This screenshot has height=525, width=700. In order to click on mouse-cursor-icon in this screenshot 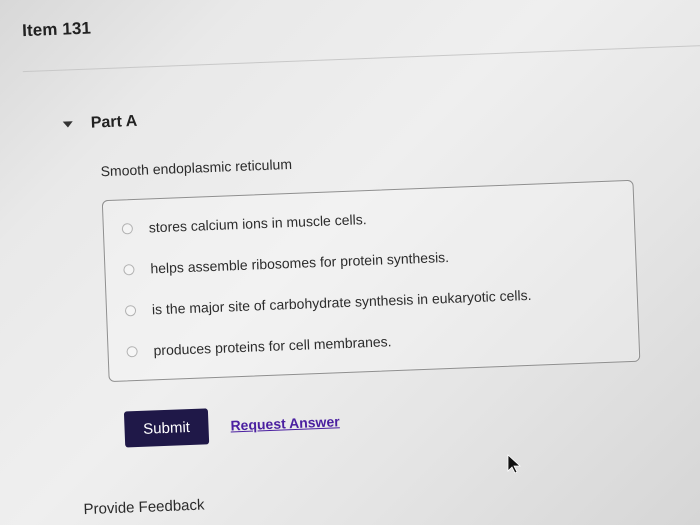, I will do `click(514, 464)`.